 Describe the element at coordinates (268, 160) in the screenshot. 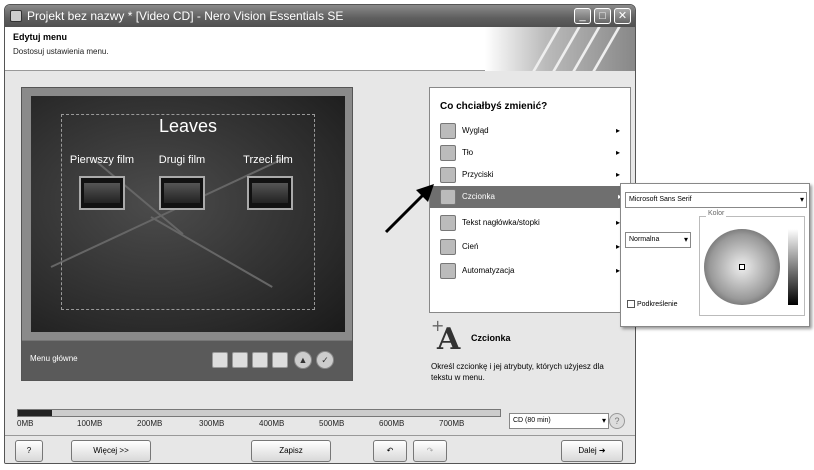

I see `film-label-3: Trzeci film` at that location.